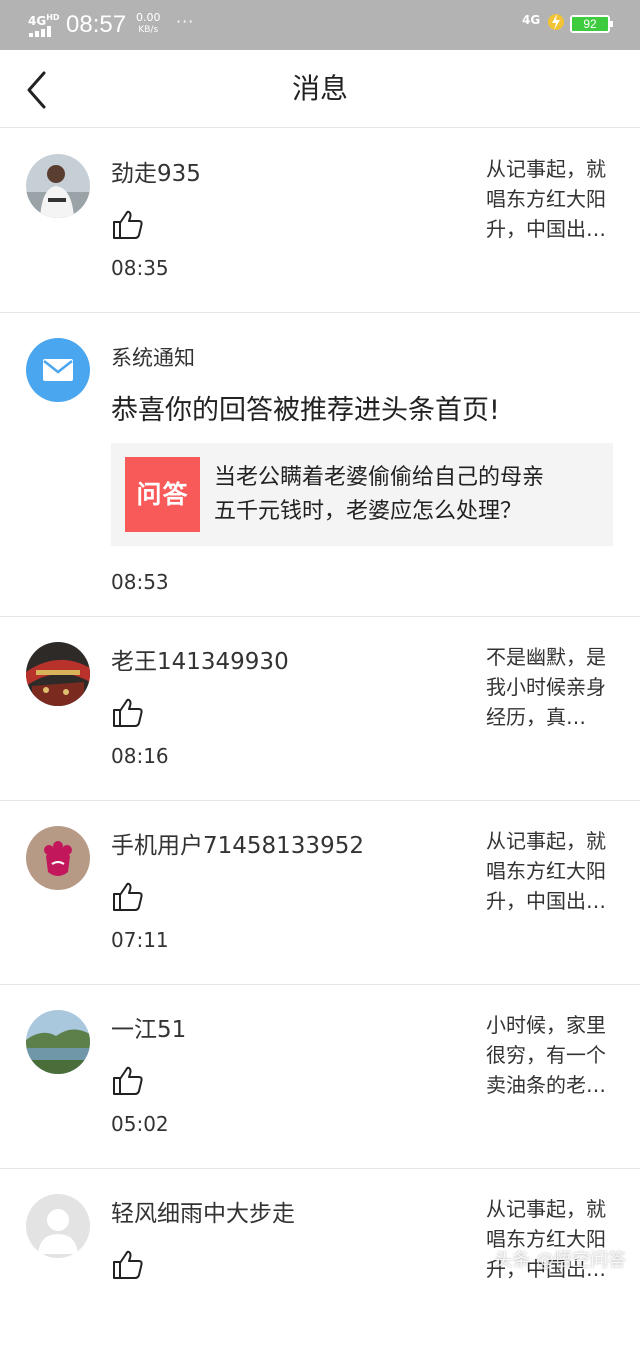 The width and height of the screenshot is (640, 1353). What do you see at coordinates (185, 21) in the screenshot?
I see `more-notifications-icon: ···` at bounding box center [185, 21].